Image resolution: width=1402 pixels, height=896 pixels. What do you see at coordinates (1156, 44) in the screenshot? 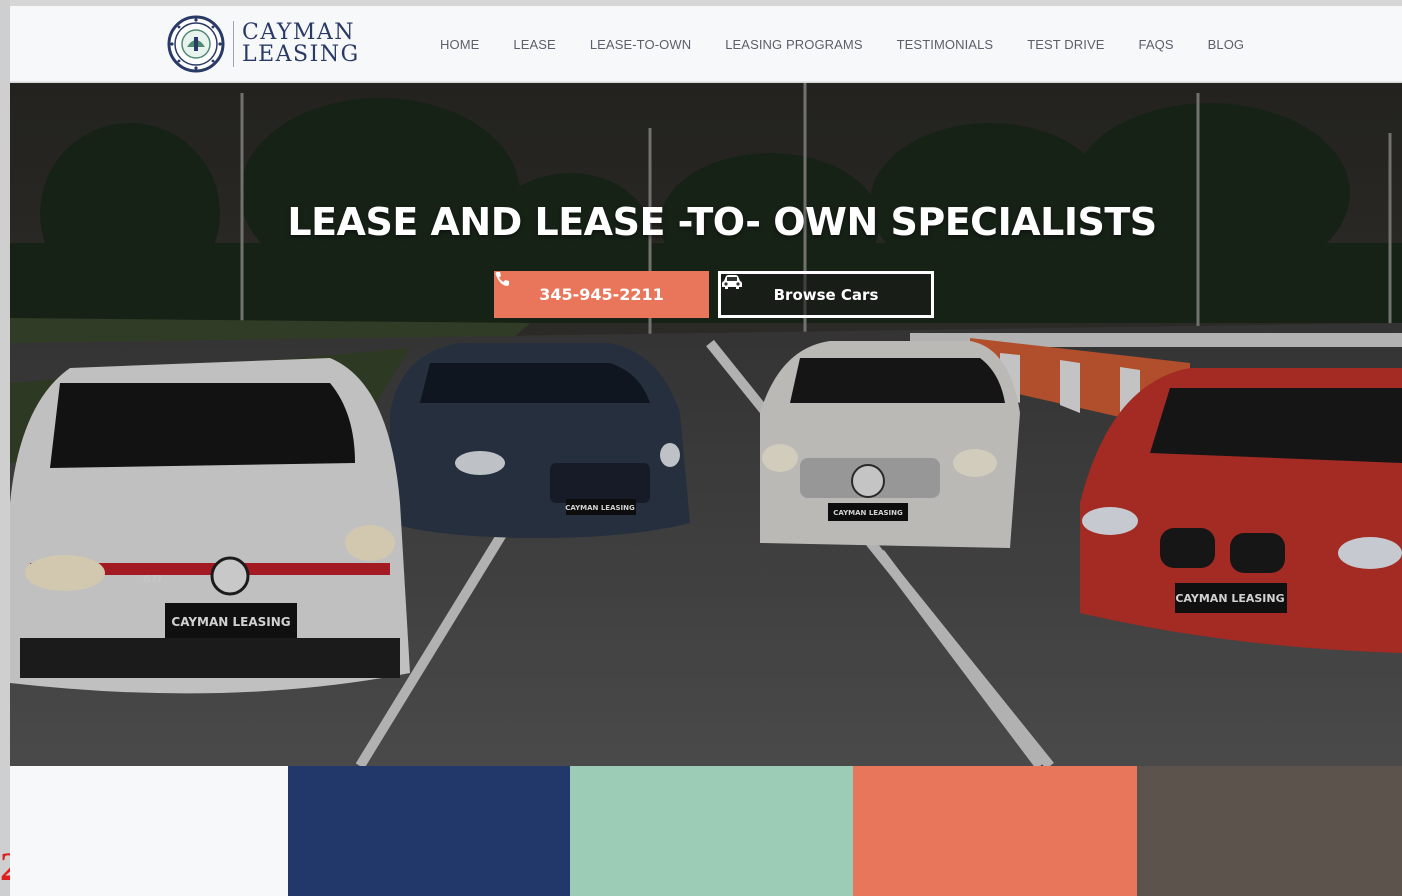
I see `nav-faqs: FAQS` at bounding box center [1156, 44].